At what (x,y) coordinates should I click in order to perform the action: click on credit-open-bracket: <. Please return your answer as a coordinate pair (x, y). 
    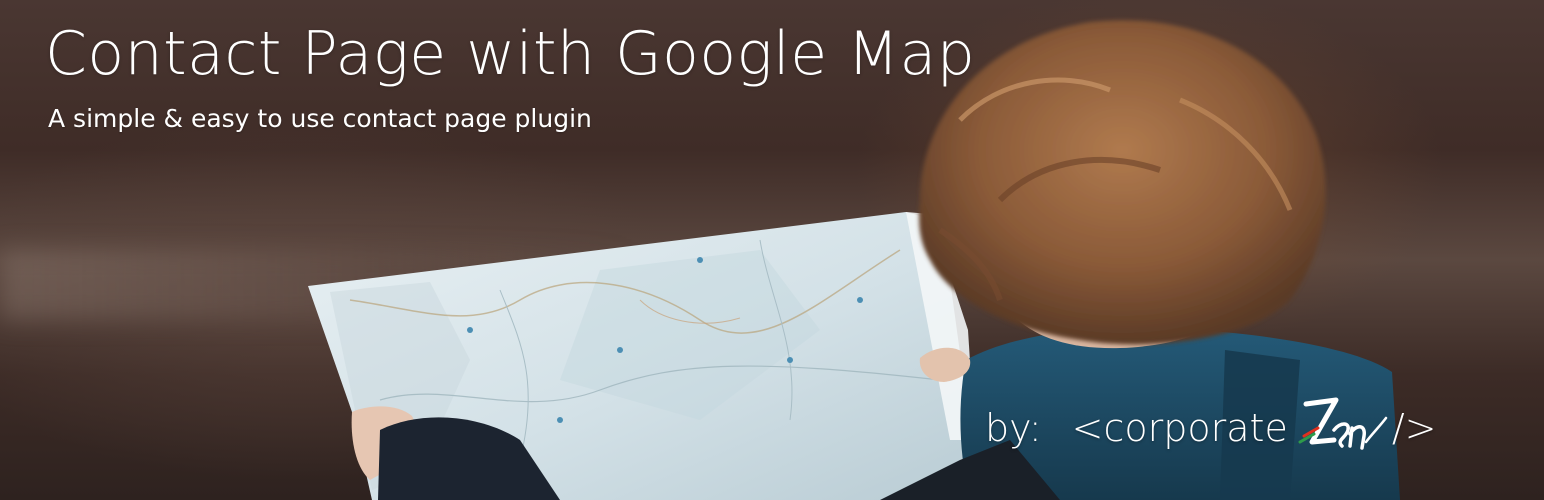
    Looking at the image, I should click on (1087, 428).